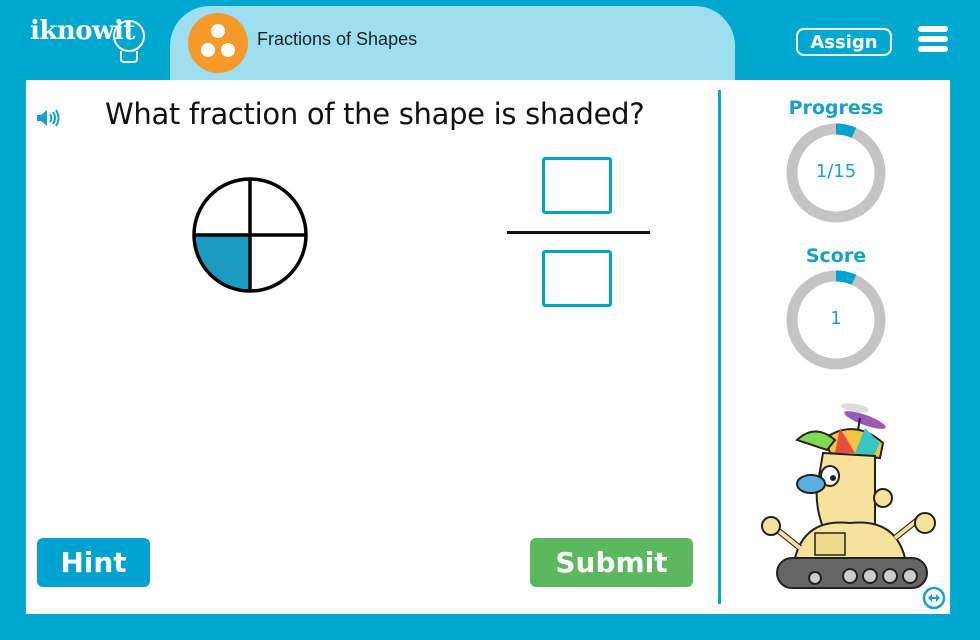 The height and width of the screenshot is (640, 980). Describe the element at coordinates (250, 235) in the screenshot. I see `fraction-circle-shape` at that location.